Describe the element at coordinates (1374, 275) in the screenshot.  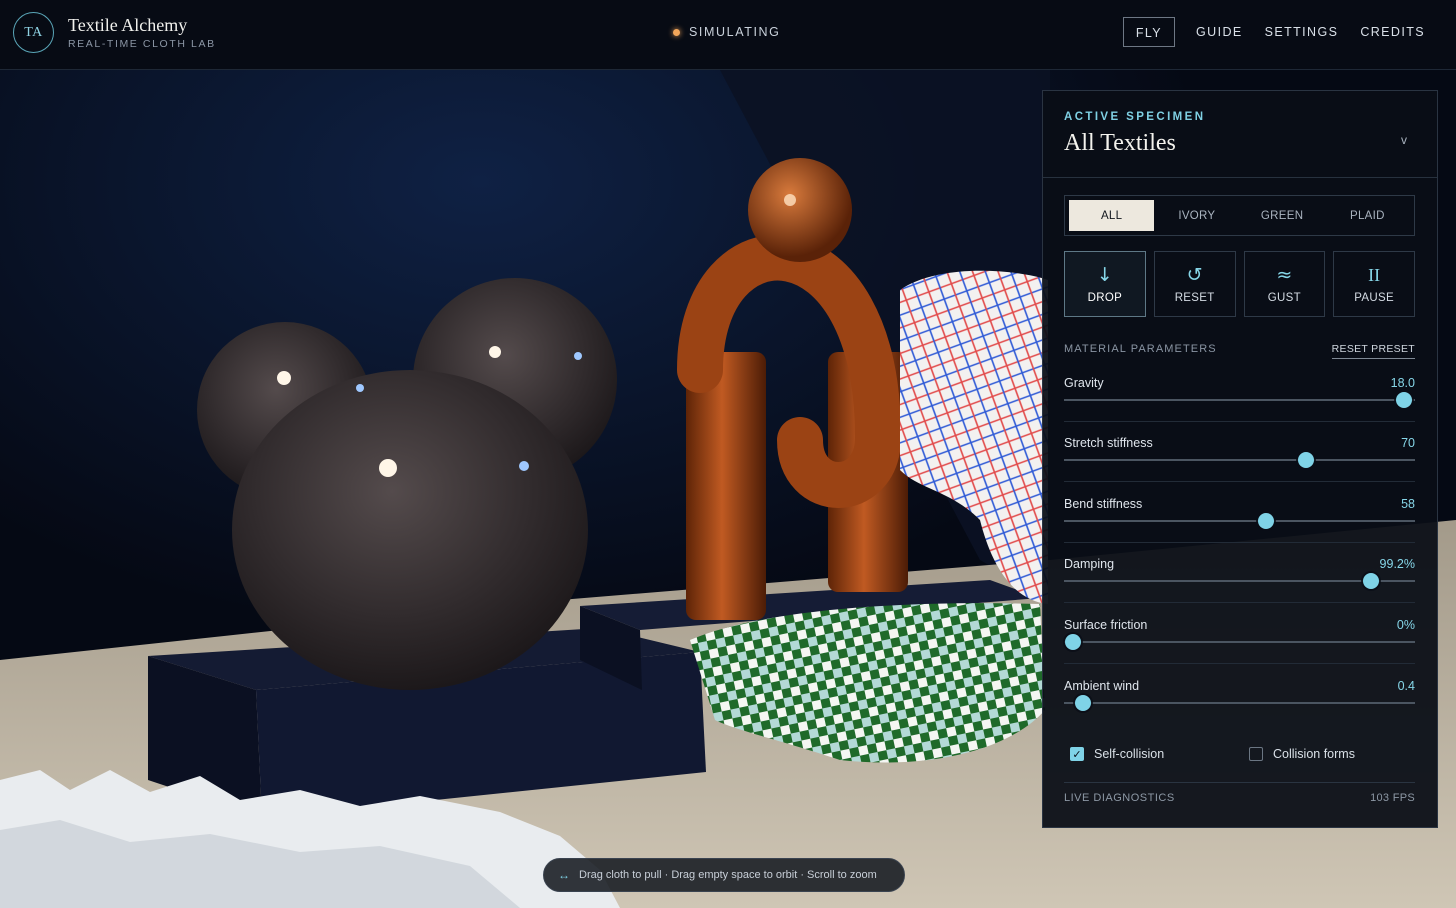
I see `pause-icon: II` at that location.